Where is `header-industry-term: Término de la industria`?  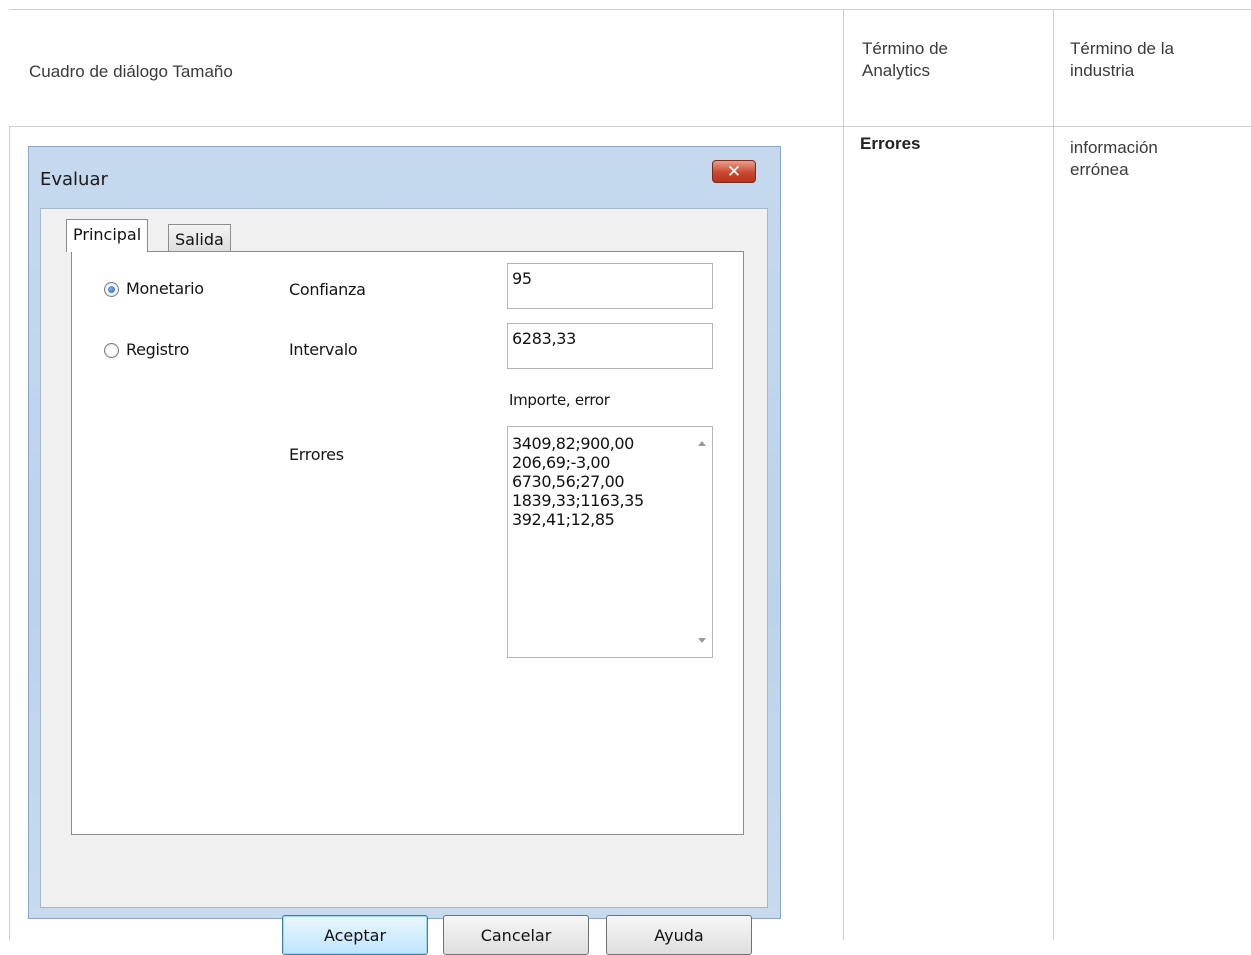
header-industry-term: Término de la industria is located at coordinates (1122, 60).